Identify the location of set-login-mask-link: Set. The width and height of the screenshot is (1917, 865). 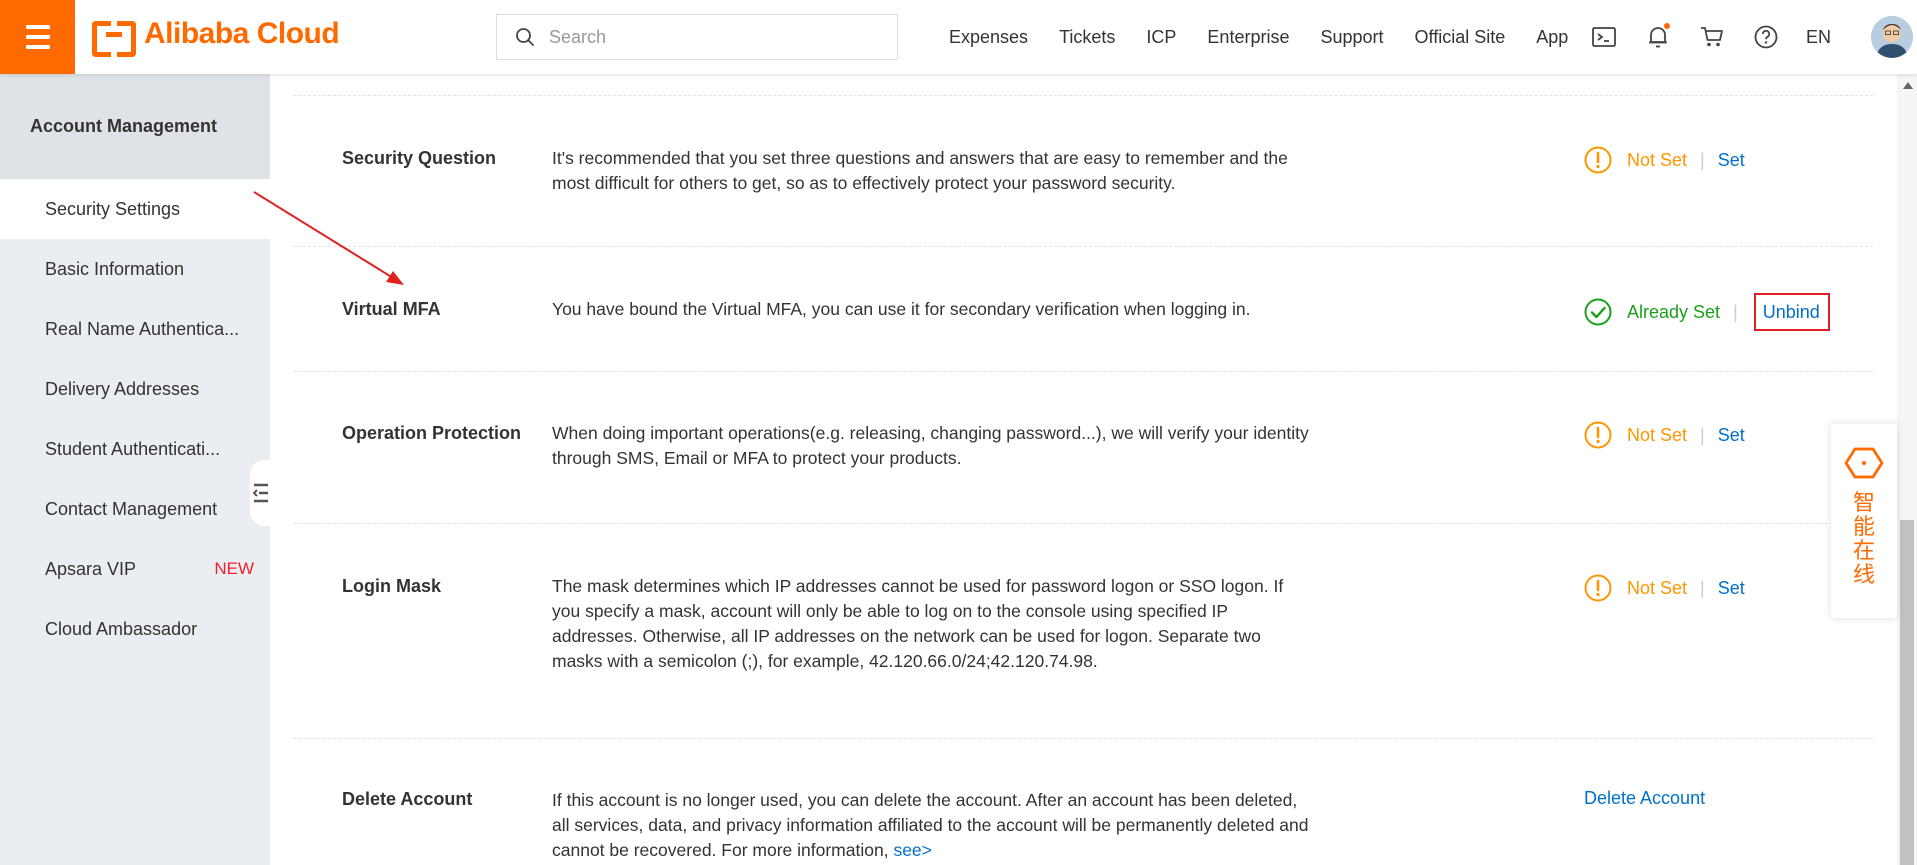
(1731, 588).